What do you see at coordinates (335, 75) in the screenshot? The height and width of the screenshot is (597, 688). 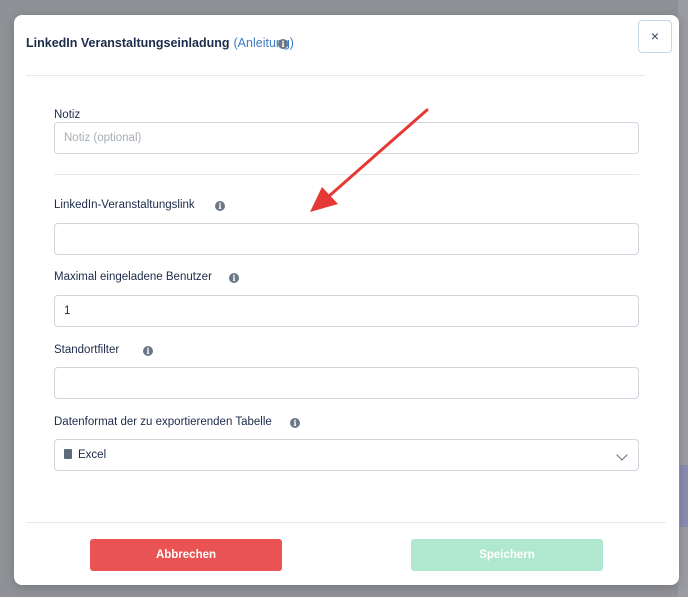 I see `header-divider` at bounding box center [335, 75].